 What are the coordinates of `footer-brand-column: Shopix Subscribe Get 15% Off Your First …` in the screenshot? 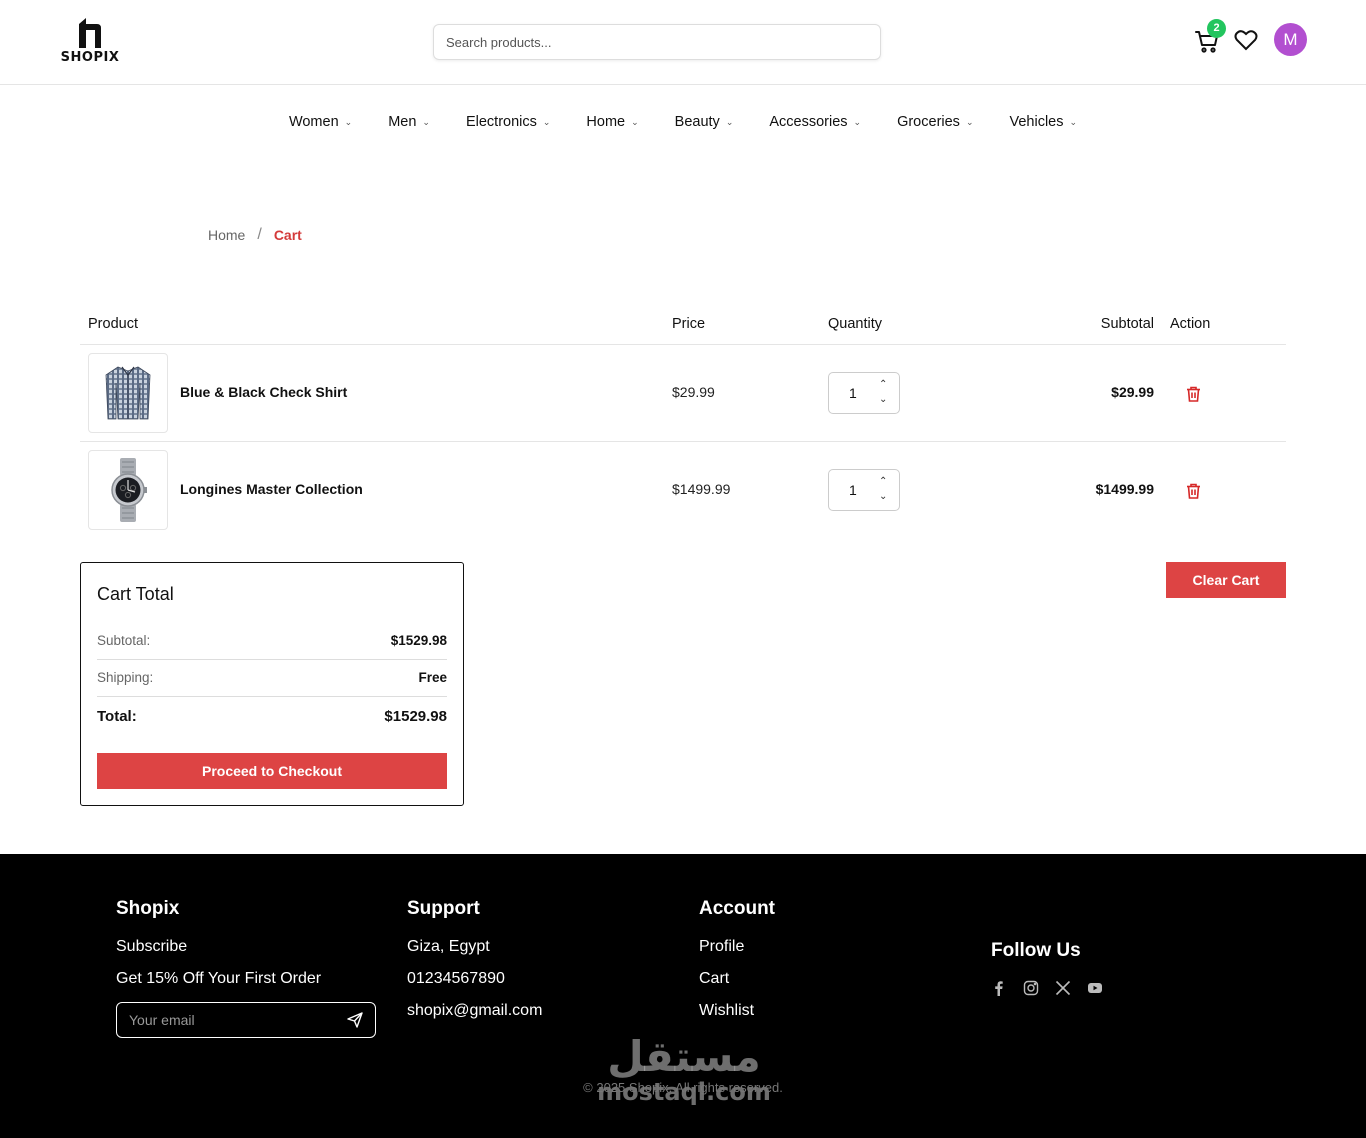 It's located at (246, 968).